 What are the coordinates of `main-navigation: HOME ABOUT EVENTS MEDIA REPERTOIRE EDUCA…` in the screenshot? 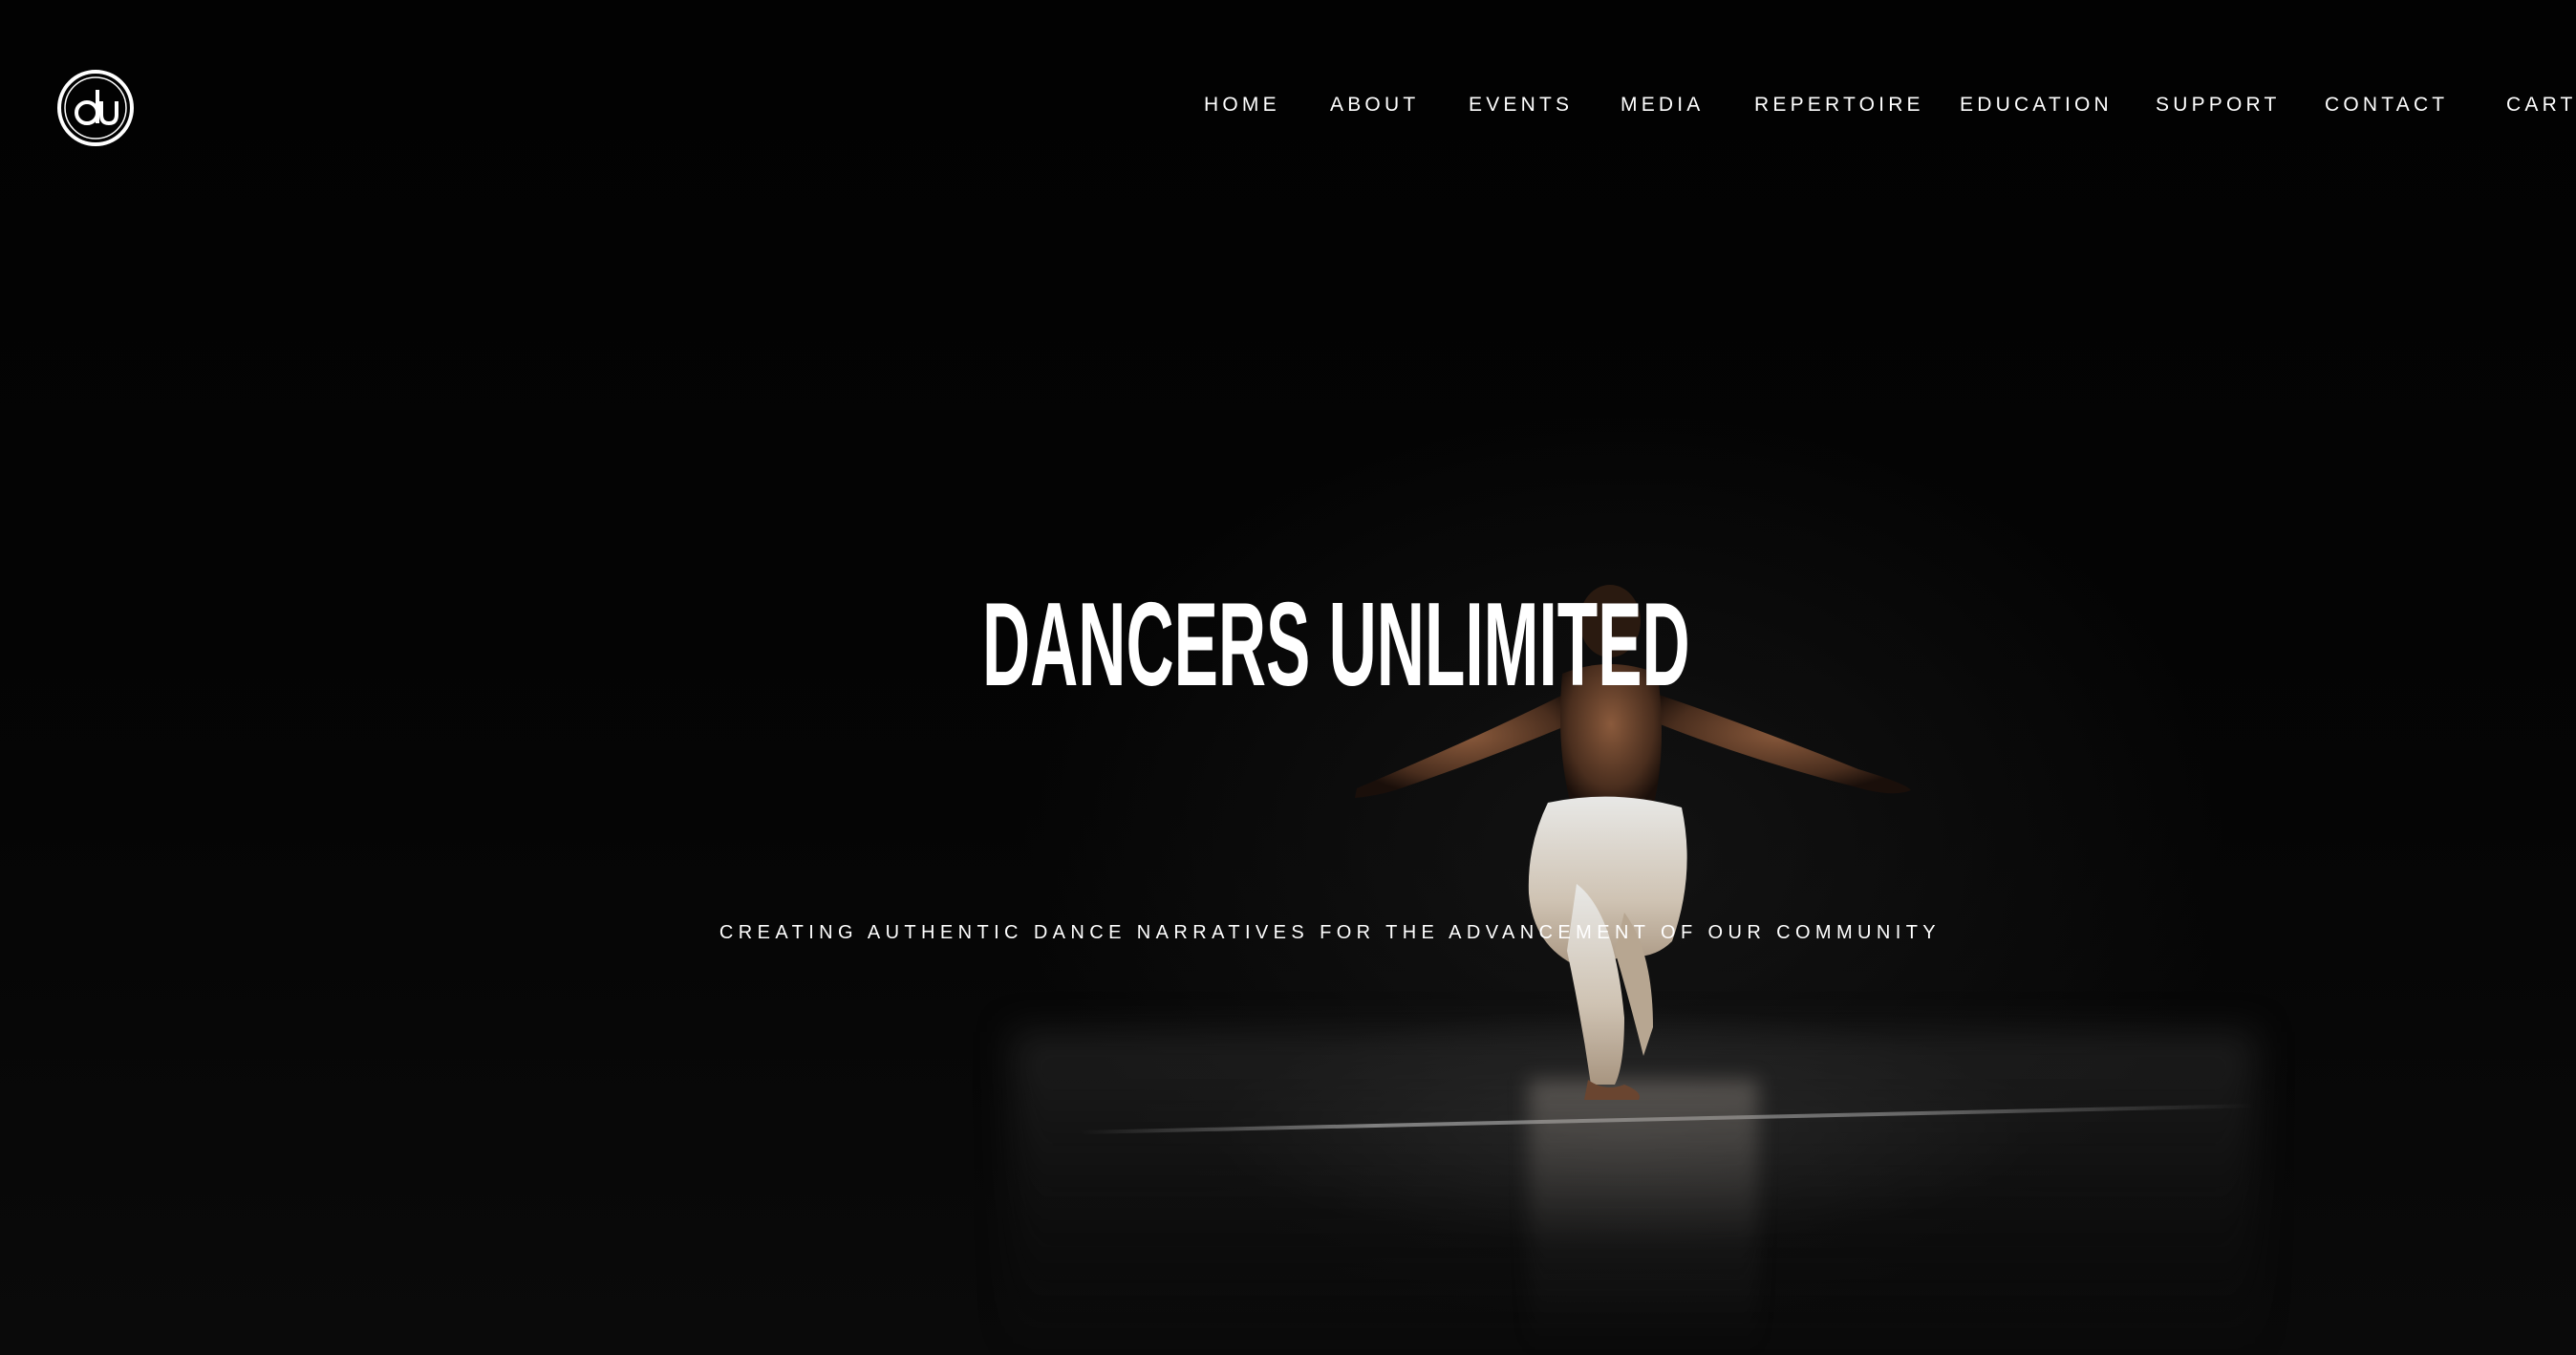 It's located at (1880, 108).